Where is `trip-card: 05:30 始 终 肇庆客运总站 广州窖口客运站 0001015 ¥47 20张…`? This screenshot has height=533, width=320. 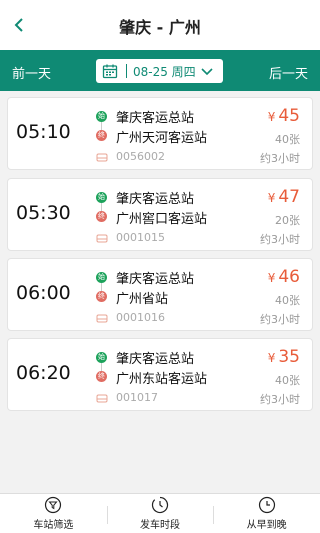 trip-card: 05:30 始 终 肇庆客运总站 广州窖口客运站 0001015 ¥47 20张… is located at coordinates (160, 214).